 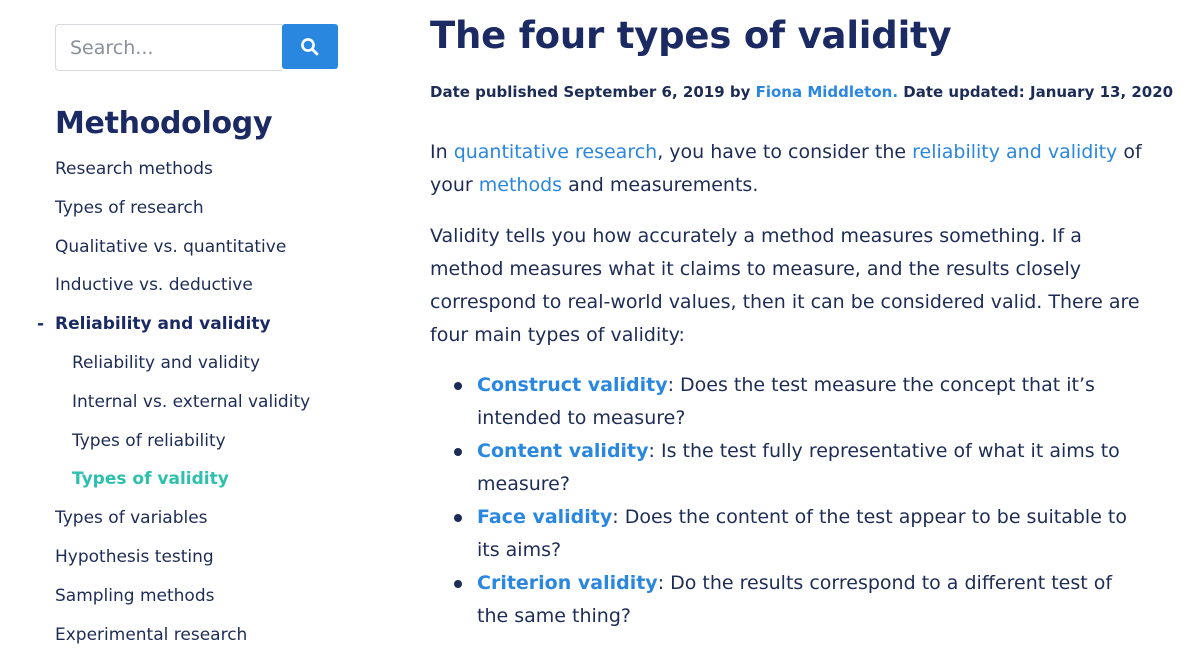 What do you see at coordinates (567, 583) in the screenshot?
I see `criterion-validity-link: Criterion validity` at bounding box center [567, 583].